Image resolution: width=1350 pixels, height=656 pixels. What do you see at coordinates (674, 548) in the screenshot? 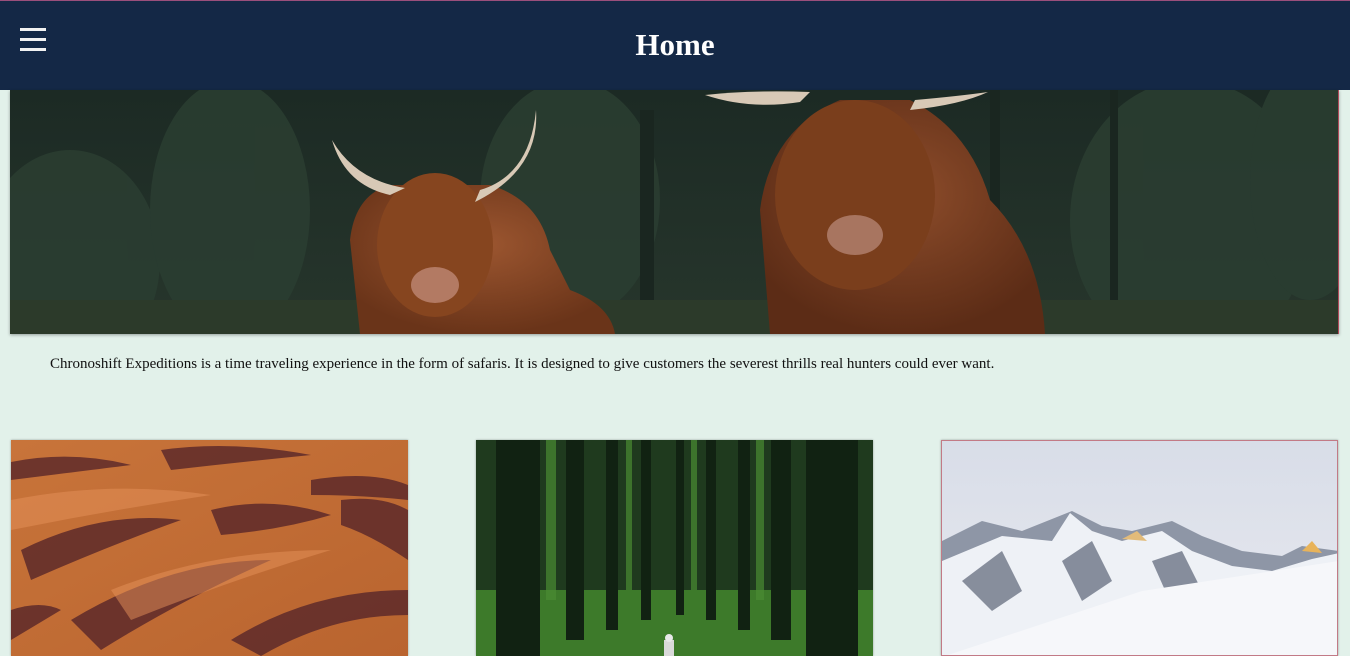
I see `card-forest-image` at bounding box center [674, 548].